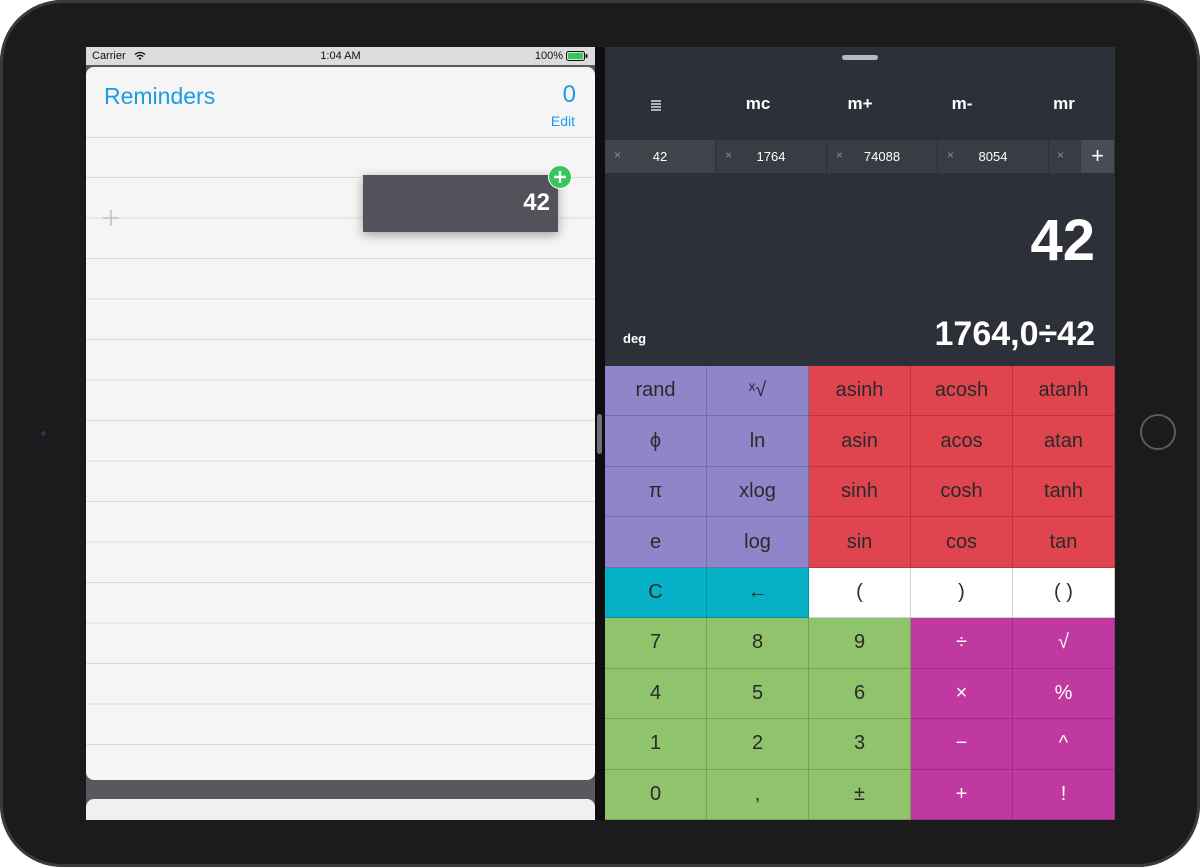 Image resolution: width=1200 pixels, height=867 pixels. What do you see at coordinates (758, 104) in the screenshot?
I see `memory-clear-button: mc` at bounding box center [758, 104].